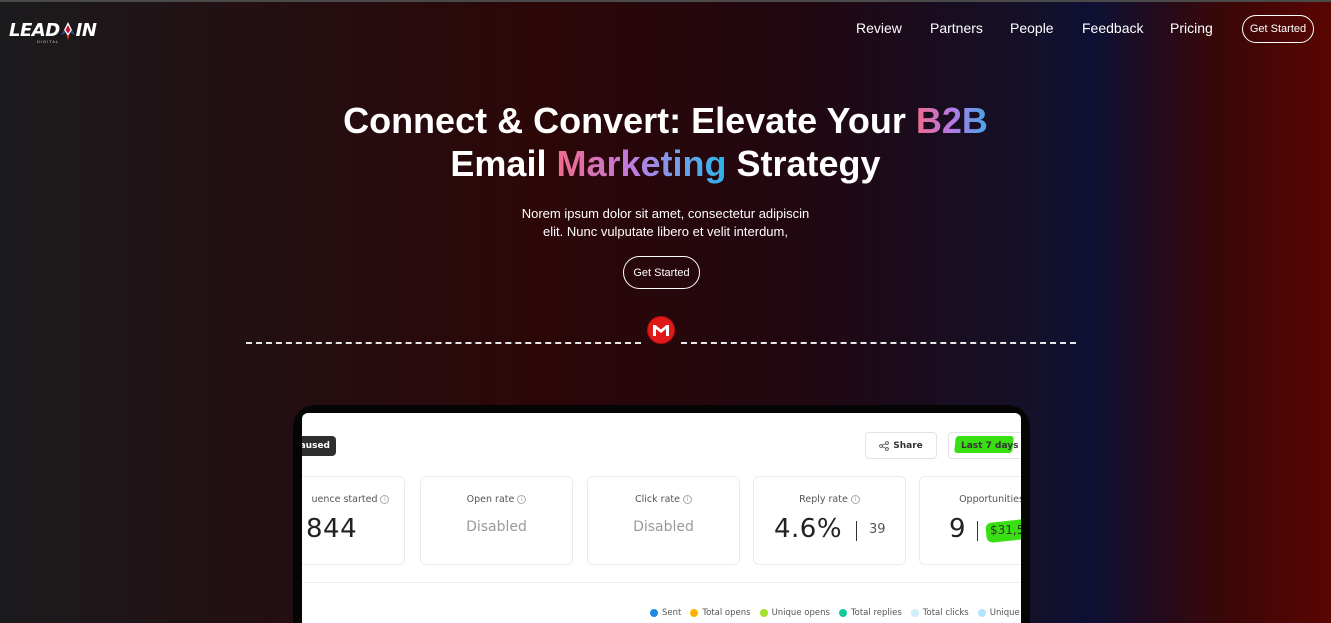 The width and height of the screenshot is (1331, 623). Describe the element at coordinates (958, 529) in the screenshot. I see `stat-card-value: 9` at that location.